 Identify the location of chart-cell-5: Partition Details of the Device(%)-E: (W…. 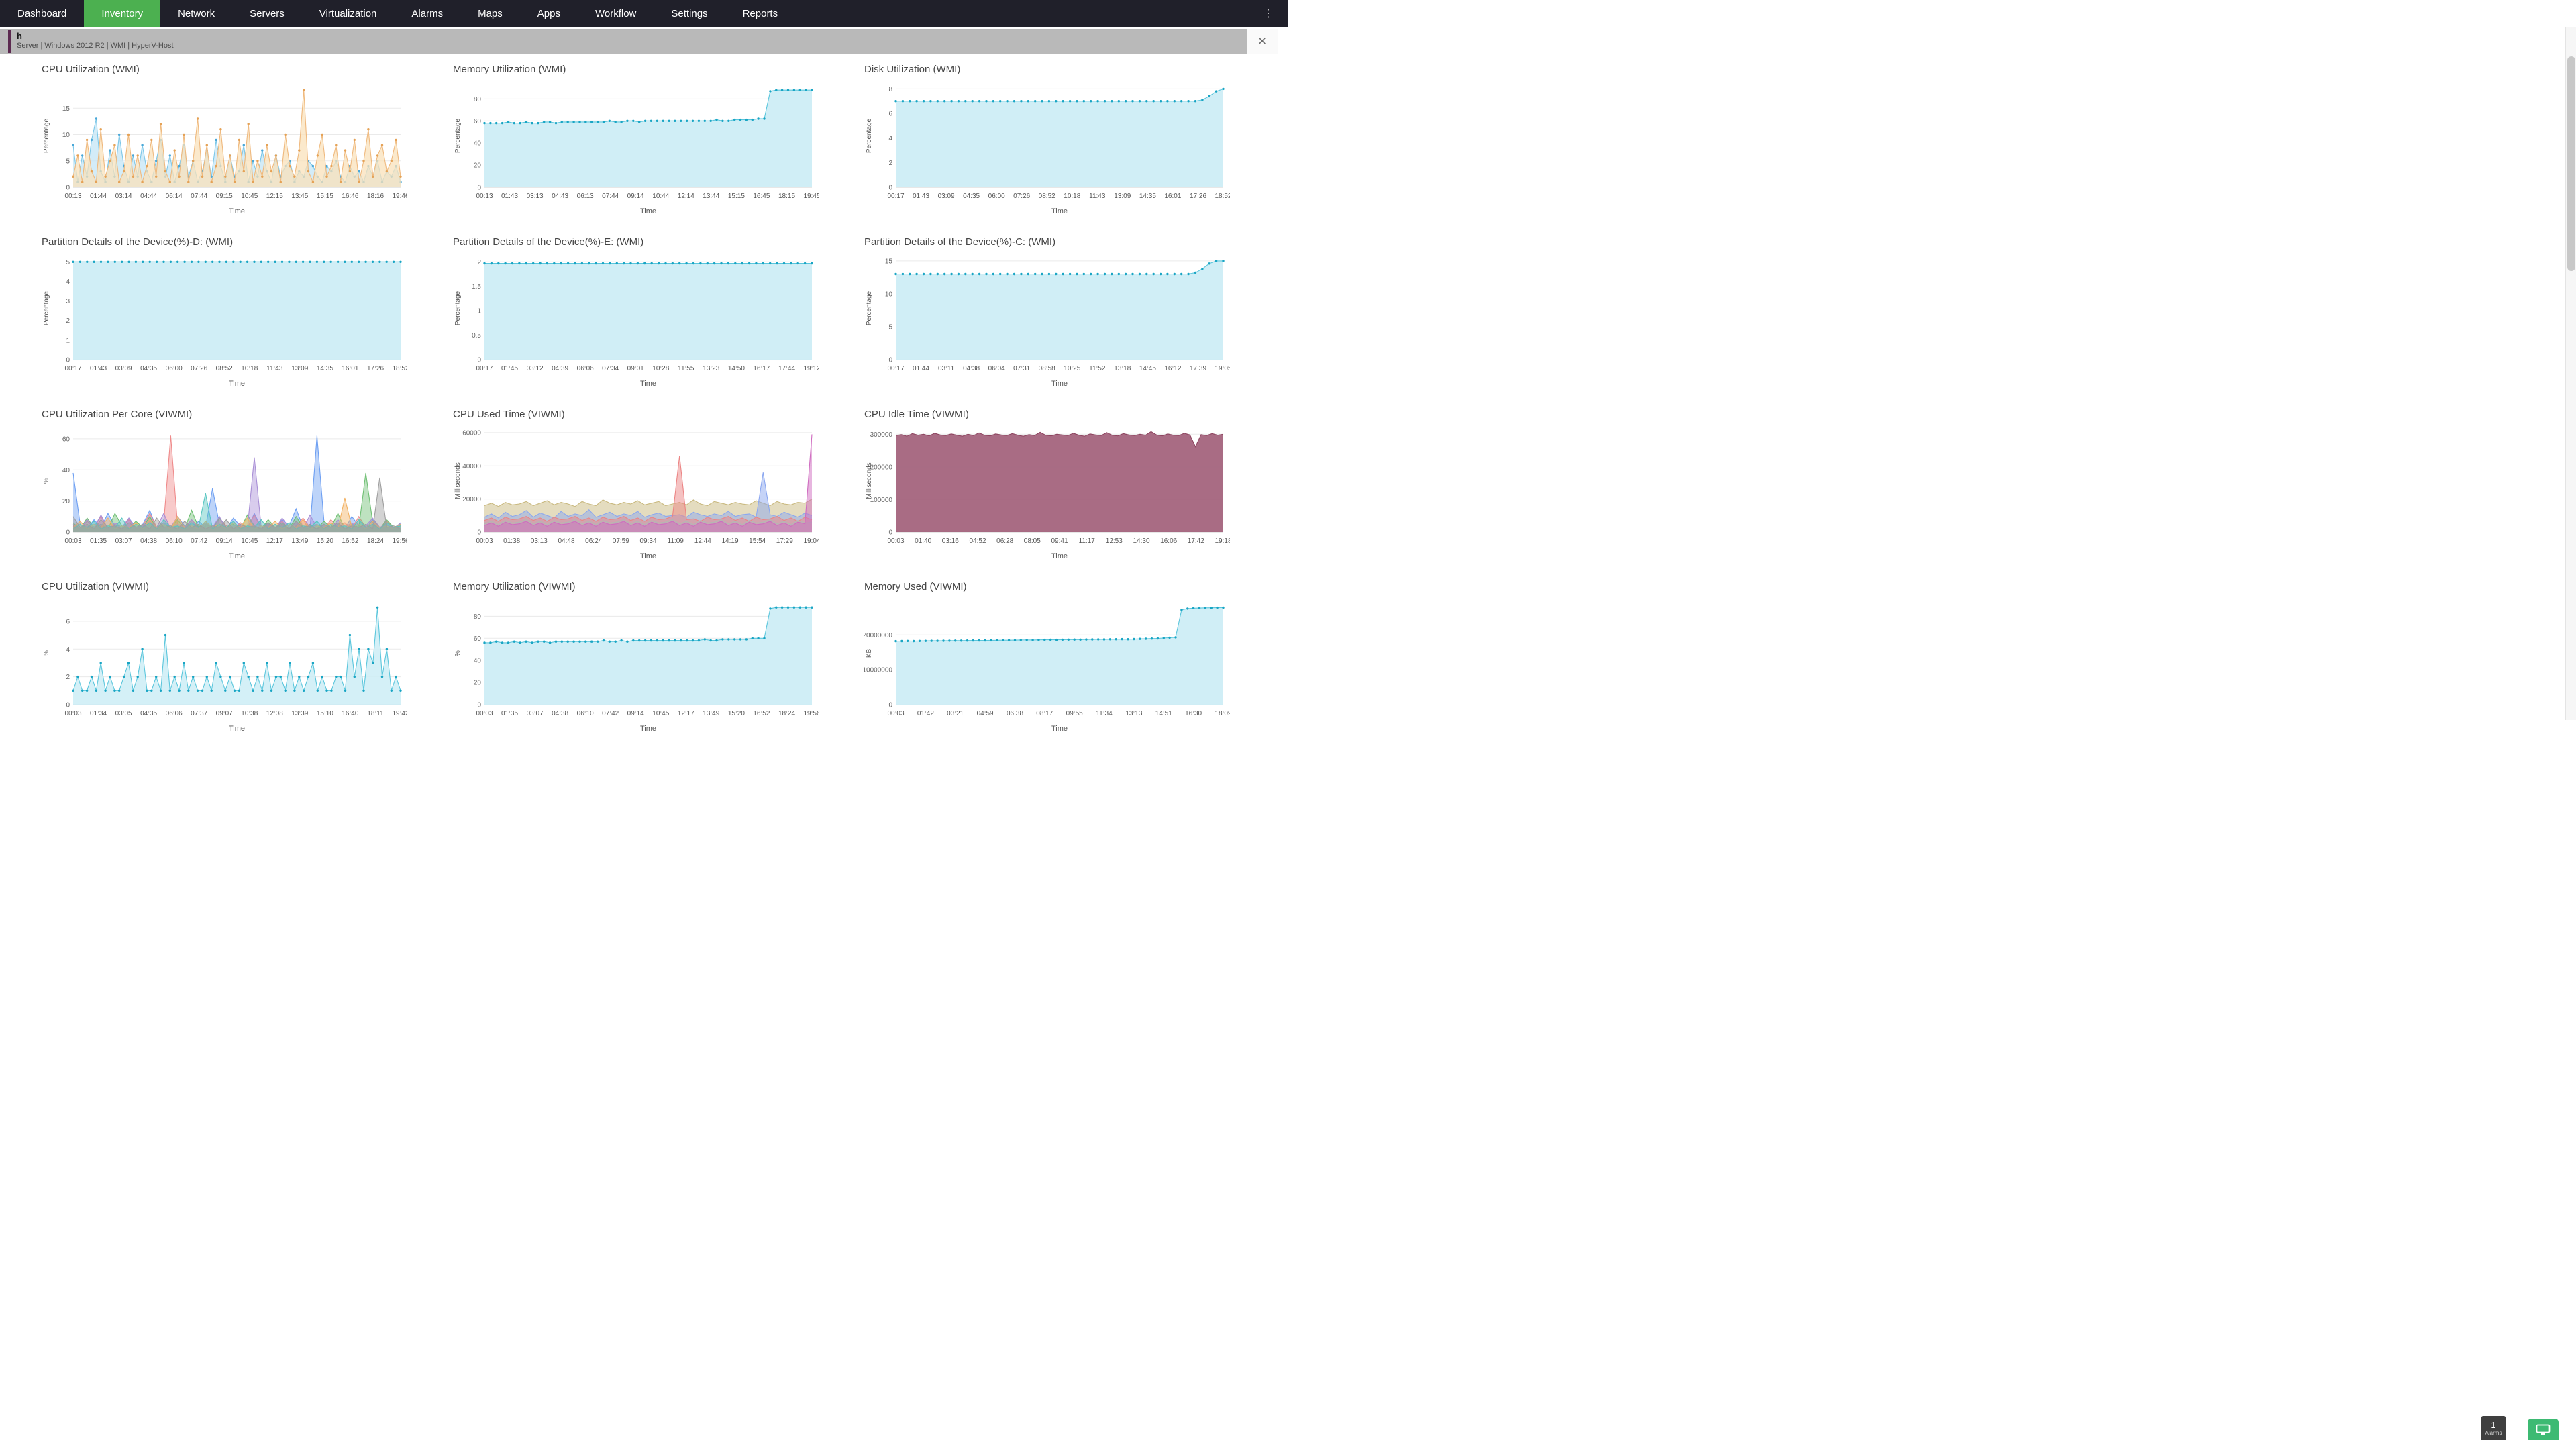
(650, 320).